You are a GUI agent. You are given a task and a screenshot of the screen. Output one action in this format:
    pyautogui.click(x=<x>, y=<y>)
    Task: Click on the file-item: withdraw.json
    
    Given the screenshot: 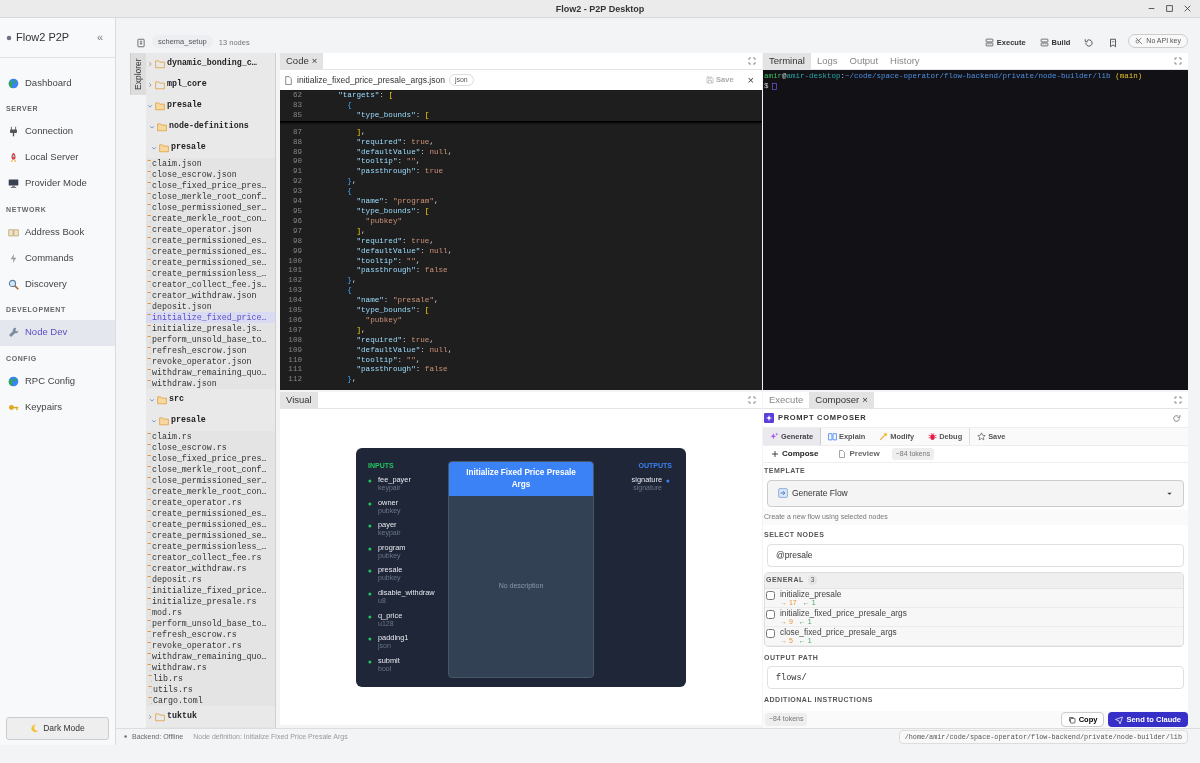 What is the action you would take?
    pyautogui.click(x=210, y=383)
    